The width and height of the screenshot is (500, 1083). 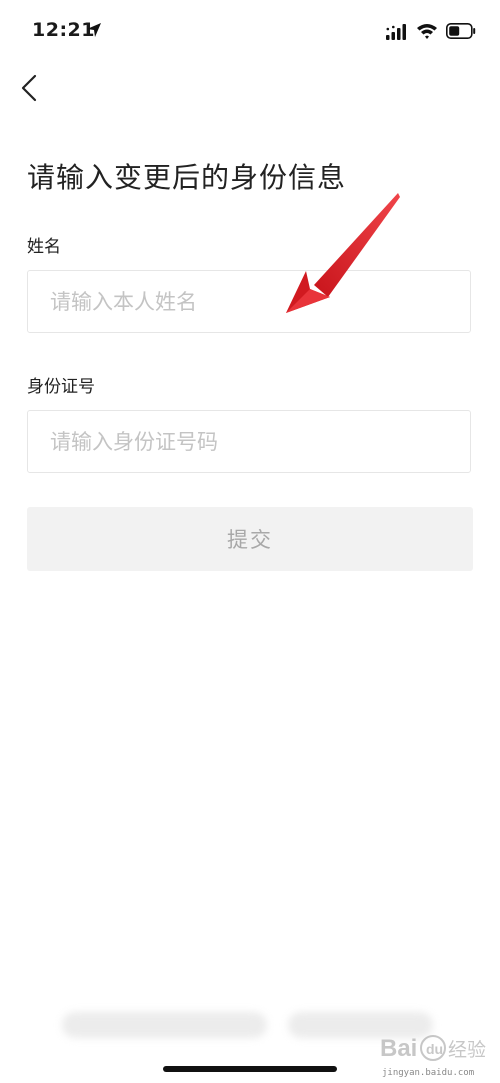 What do you see at coordinates (467, 1050) in the screenshot?
I see `svg-text: 经验` at bounding box center [467, 1050].